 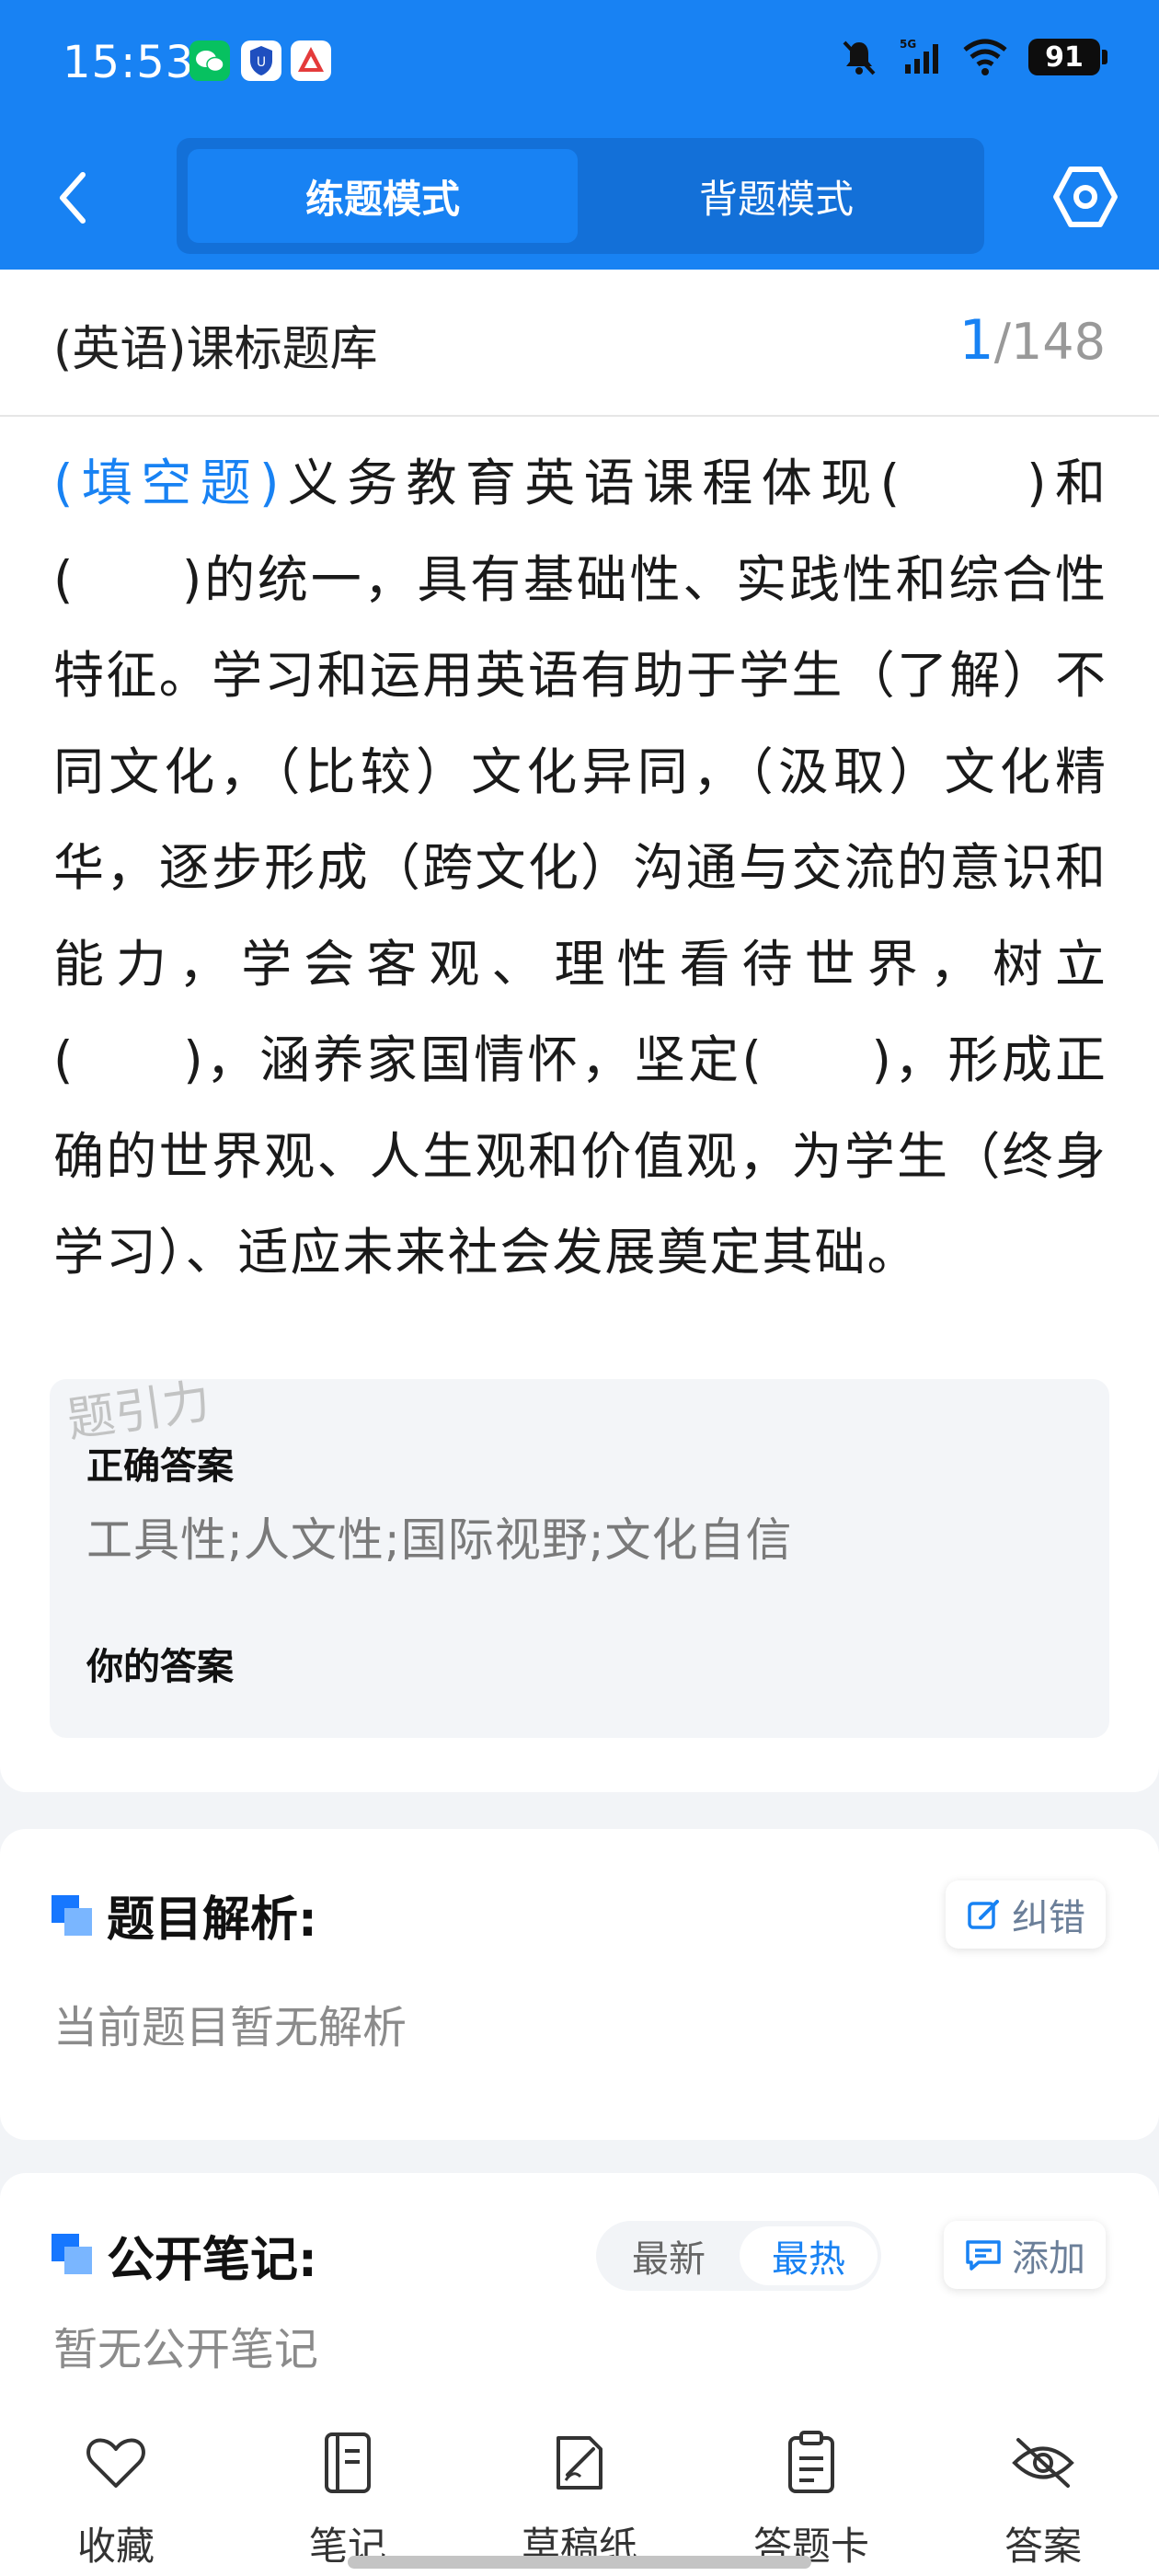 I want to click on question-counter: 1/148, so click(x=1032, y=340).